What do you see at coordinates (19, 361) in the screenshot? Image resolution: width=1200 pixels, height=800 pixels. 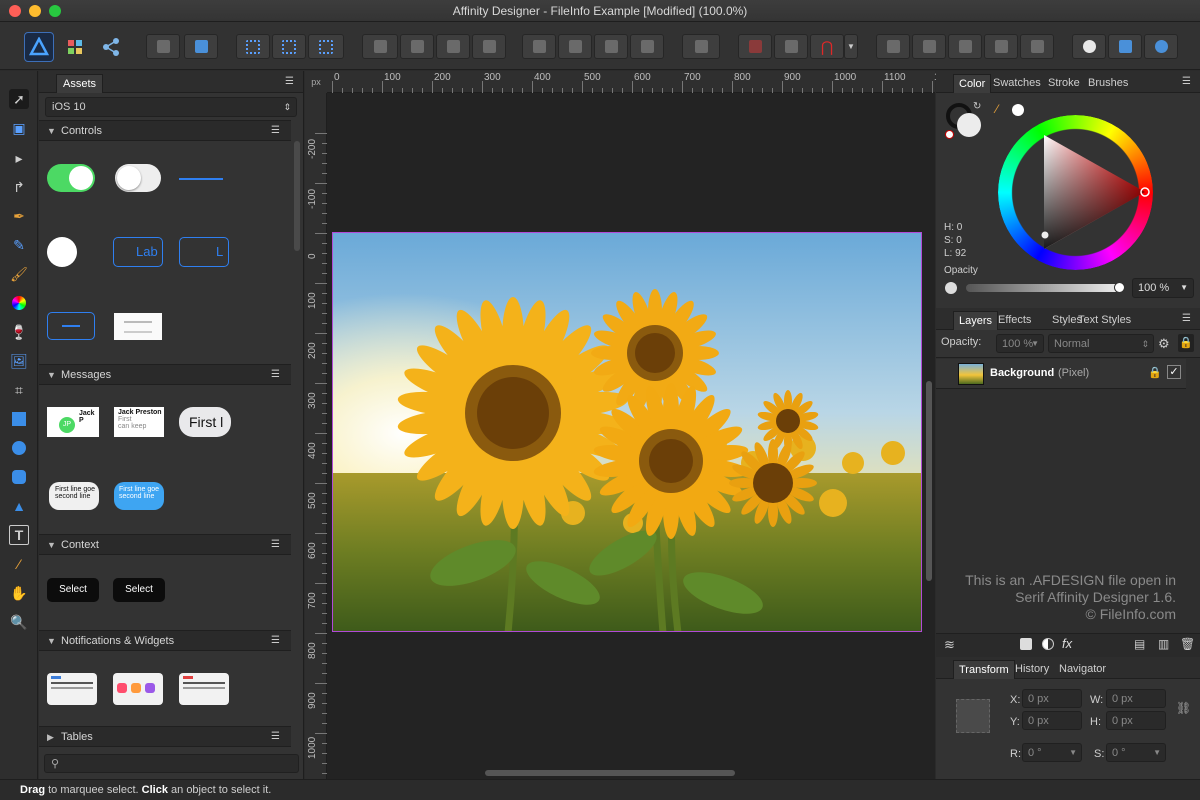 I see `place-image-tool: 🖼` at bounding box center [19, 361].